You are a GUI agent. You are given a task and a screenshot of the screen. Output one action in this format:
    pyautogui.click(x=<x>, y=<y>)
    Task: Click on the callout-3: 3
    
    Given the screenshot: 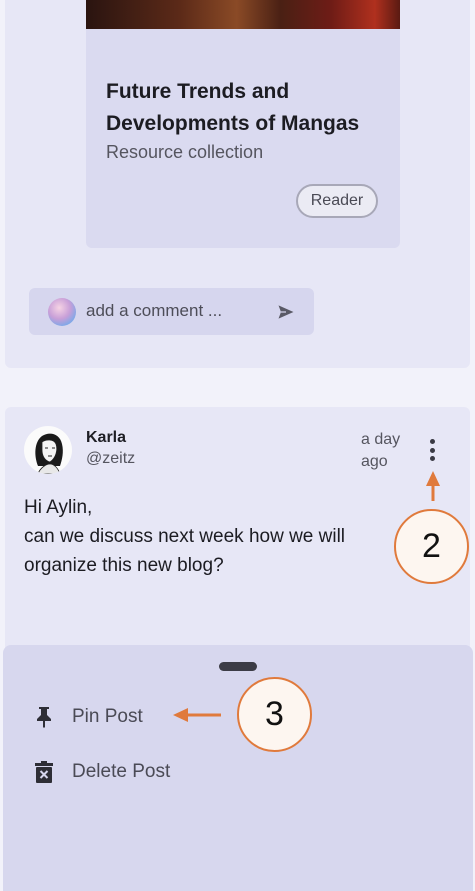 What is the action you would take?
    pyautogui.click(x=274, y=714)
    